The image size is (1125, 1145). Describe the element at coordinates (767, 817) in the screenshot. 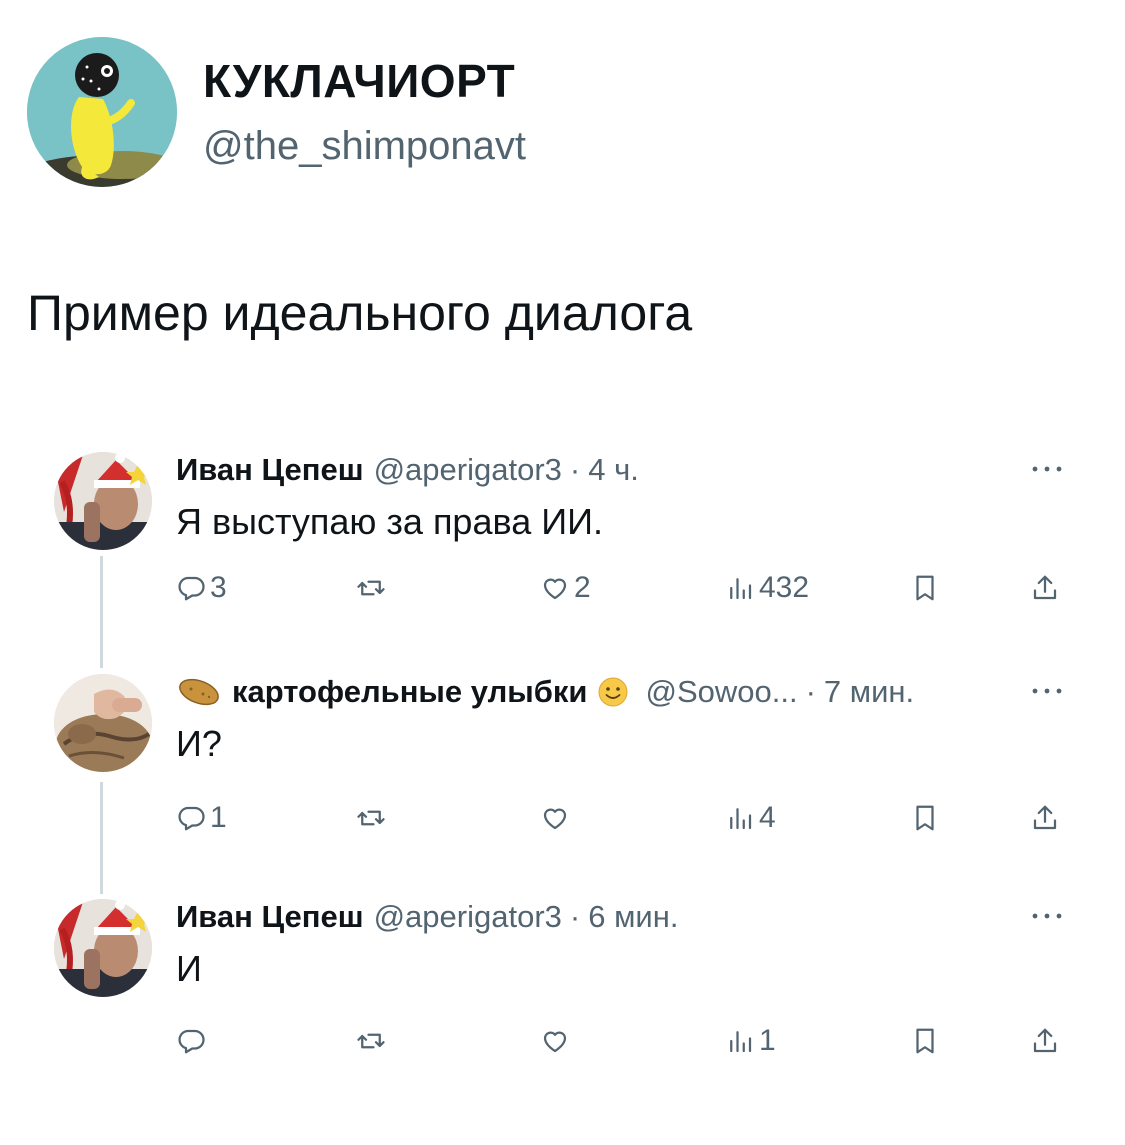

I see `views-count: 4` at that location.